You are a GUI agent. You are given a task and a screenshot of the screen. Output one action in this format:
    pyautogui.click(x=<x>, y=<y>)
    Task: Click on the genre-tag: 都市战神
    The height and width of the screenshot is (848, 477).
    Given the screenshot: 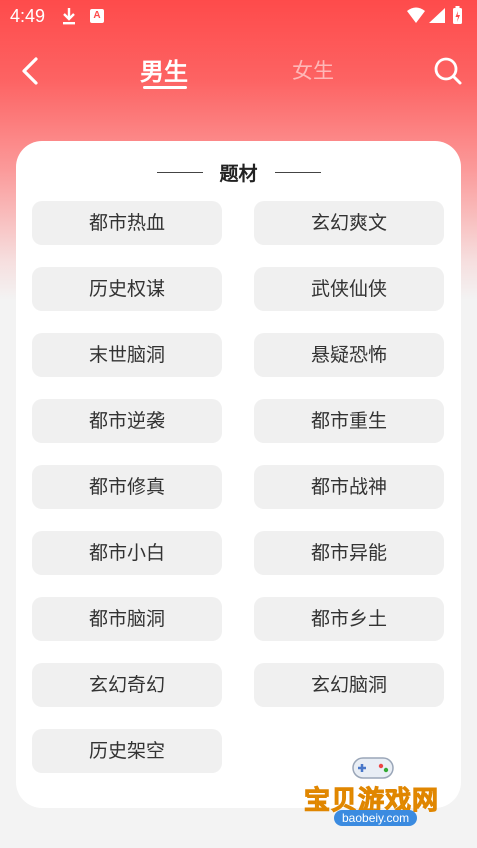 What is the action you would take?
    pyautogui.click(x=349, y=487)
    